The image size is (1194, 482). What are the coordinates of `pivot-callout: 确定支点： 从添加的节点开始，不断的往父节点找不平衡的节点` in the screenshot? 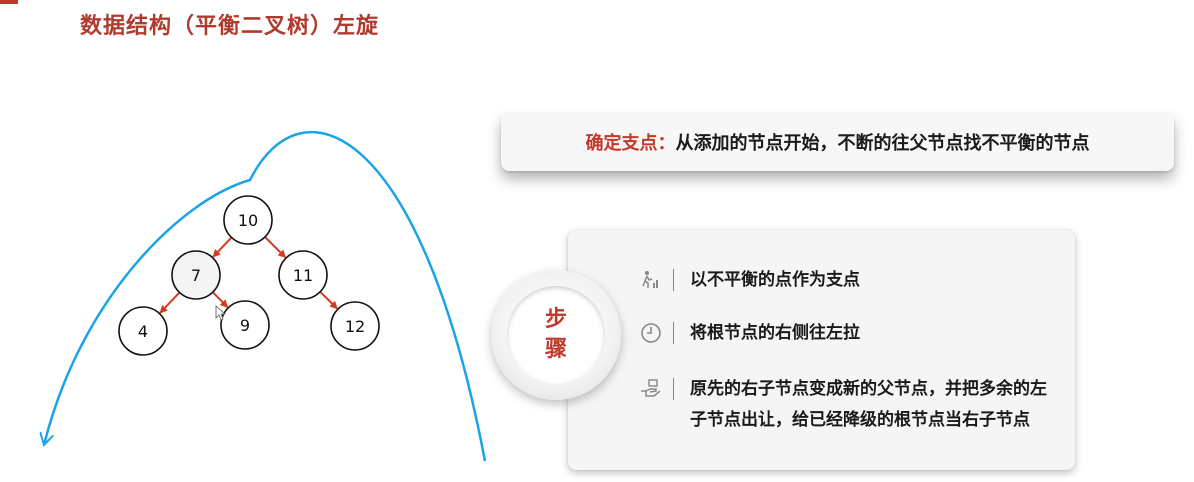 It's located at (837, 142).